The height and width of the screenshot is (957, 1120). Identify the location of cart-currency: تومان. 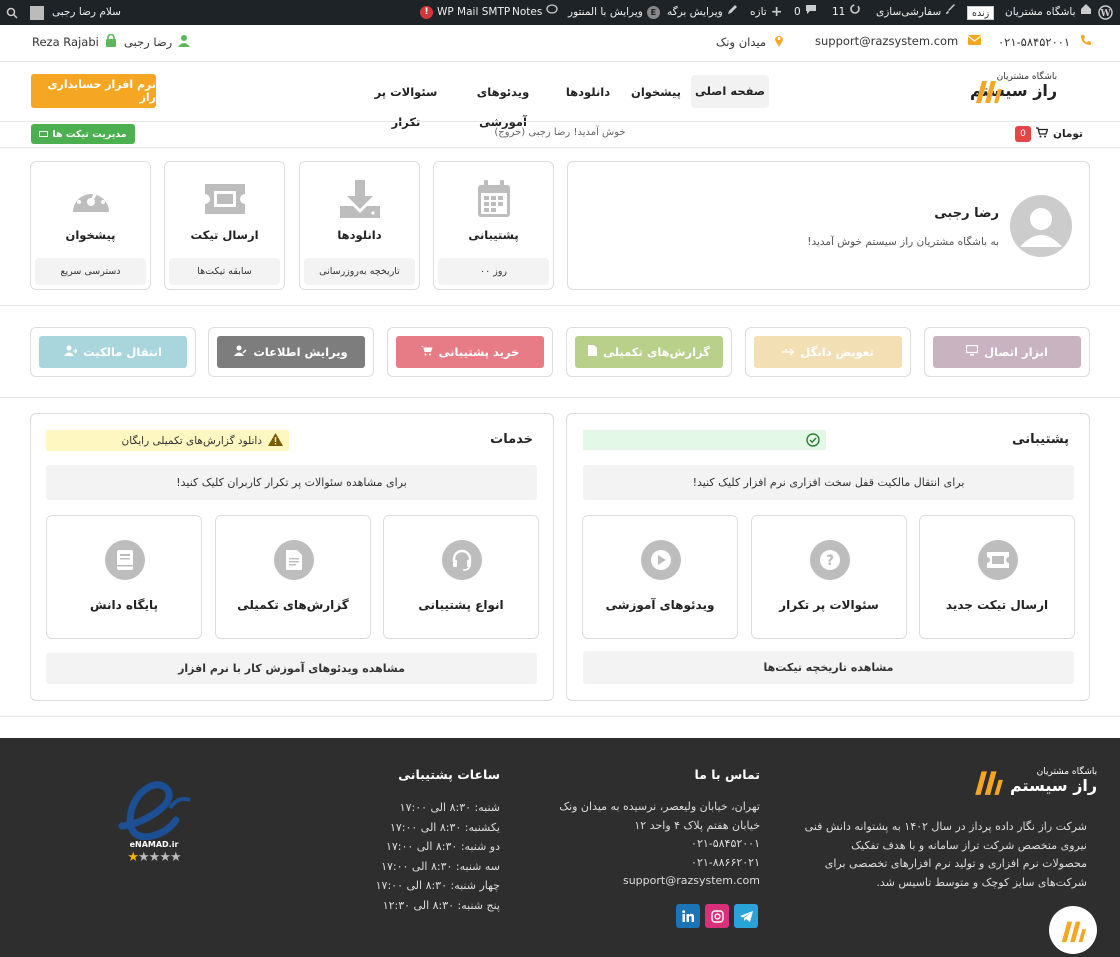
(1068, 134).